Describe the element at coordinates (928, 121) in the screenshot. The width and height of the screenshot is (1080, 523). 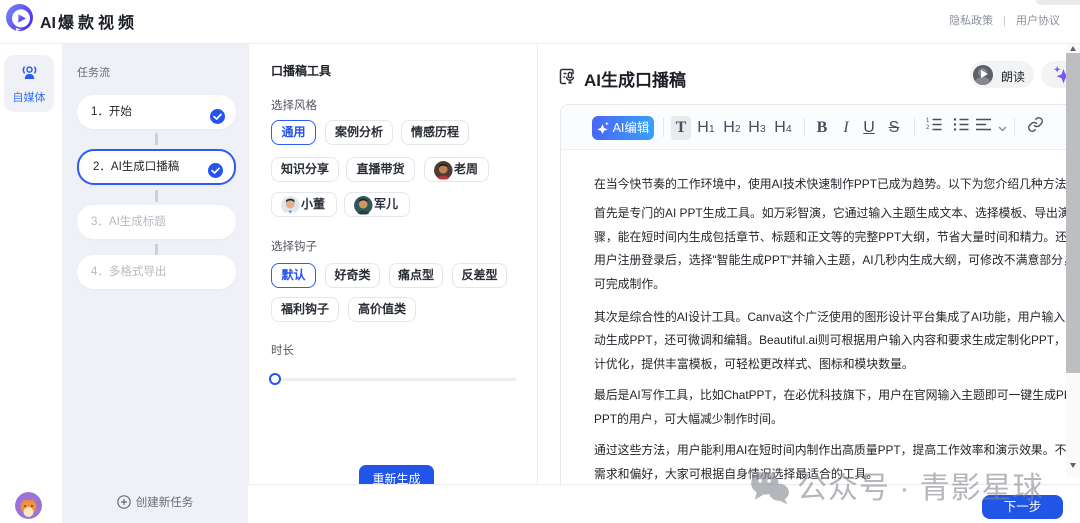
I see `svg-text: 1` at that location.